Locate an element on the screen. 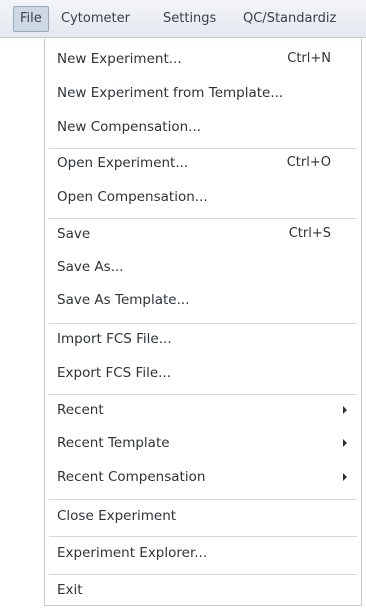  menu-item-close-experiment: Close Experiment is located at coordinates (204, 516).